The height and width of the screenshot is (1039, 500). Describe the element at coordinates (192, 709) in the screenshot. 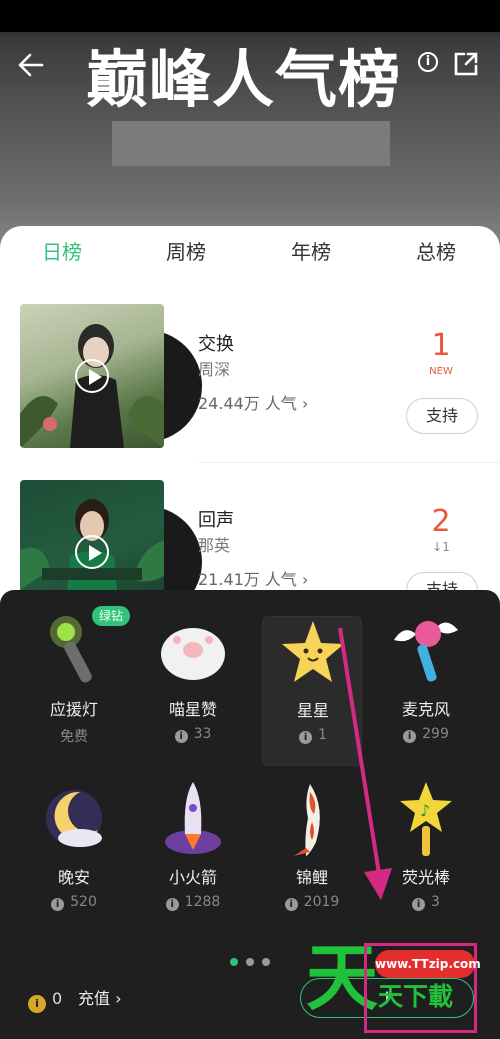

I see `gift-name: 喵星赞` at that location.